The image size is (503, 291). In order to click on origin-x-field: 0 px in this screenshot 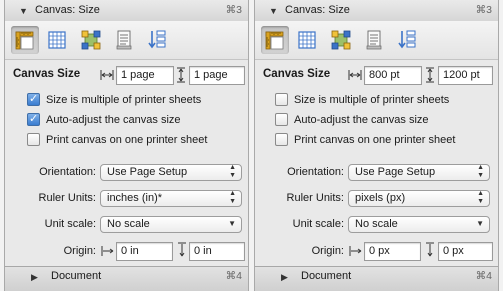, I will do `click(392, 251)`.